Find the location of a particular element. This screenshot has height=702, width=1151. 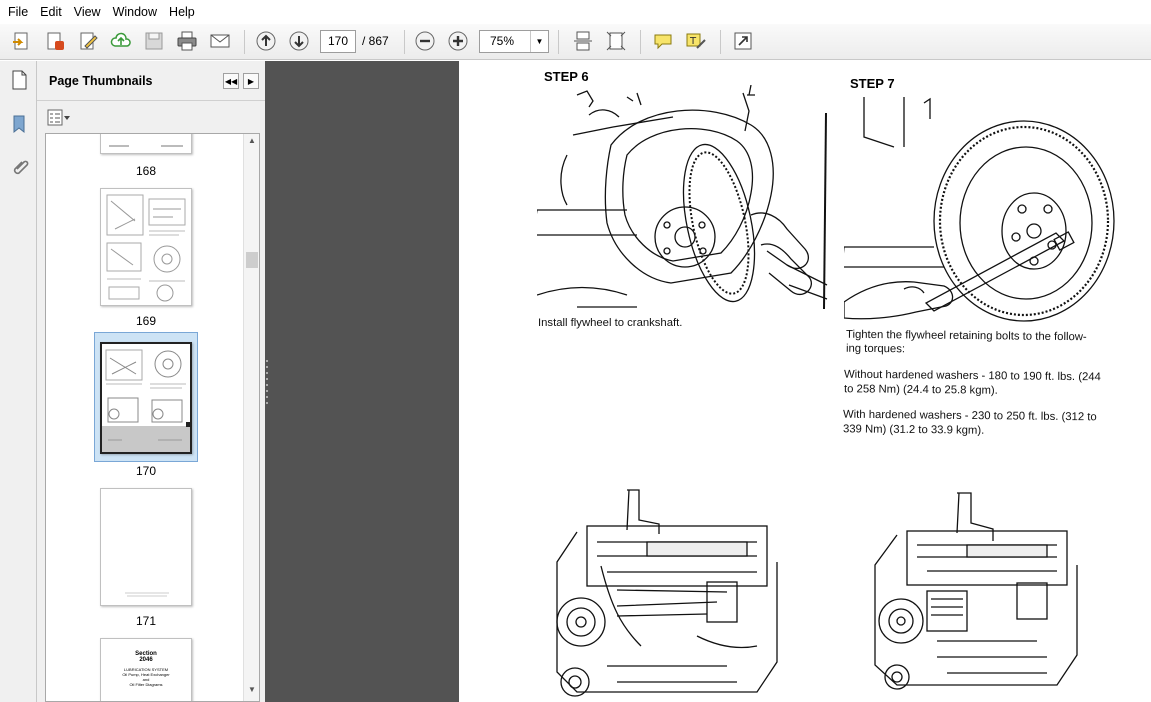

toolbar: 170 / 867 75% ▼ T is located at coordinates (575, 42).